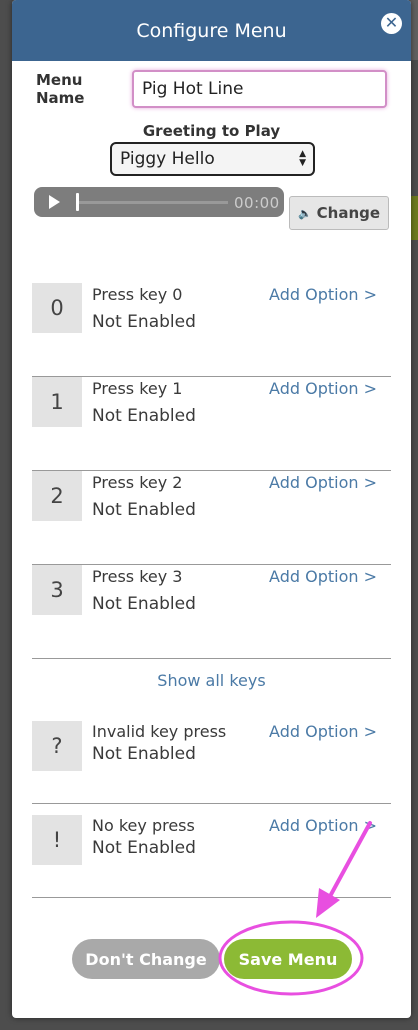 This screenshot has height=1030, width=418. I want to click on background-page-button, so click(414, 218).